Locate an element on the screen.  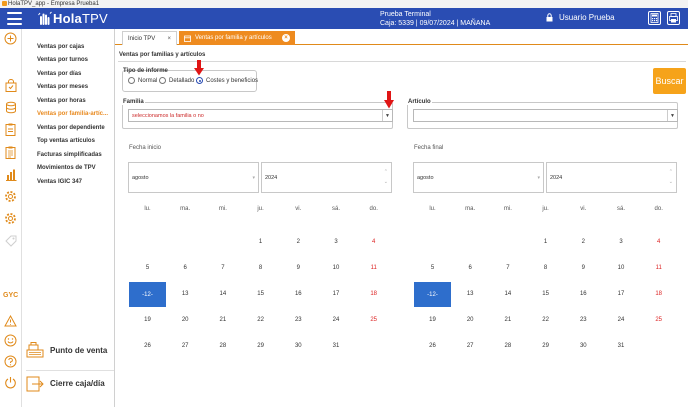
tab-inicio-tpv: Inicio TPV × is located at coordinates (149, 38).